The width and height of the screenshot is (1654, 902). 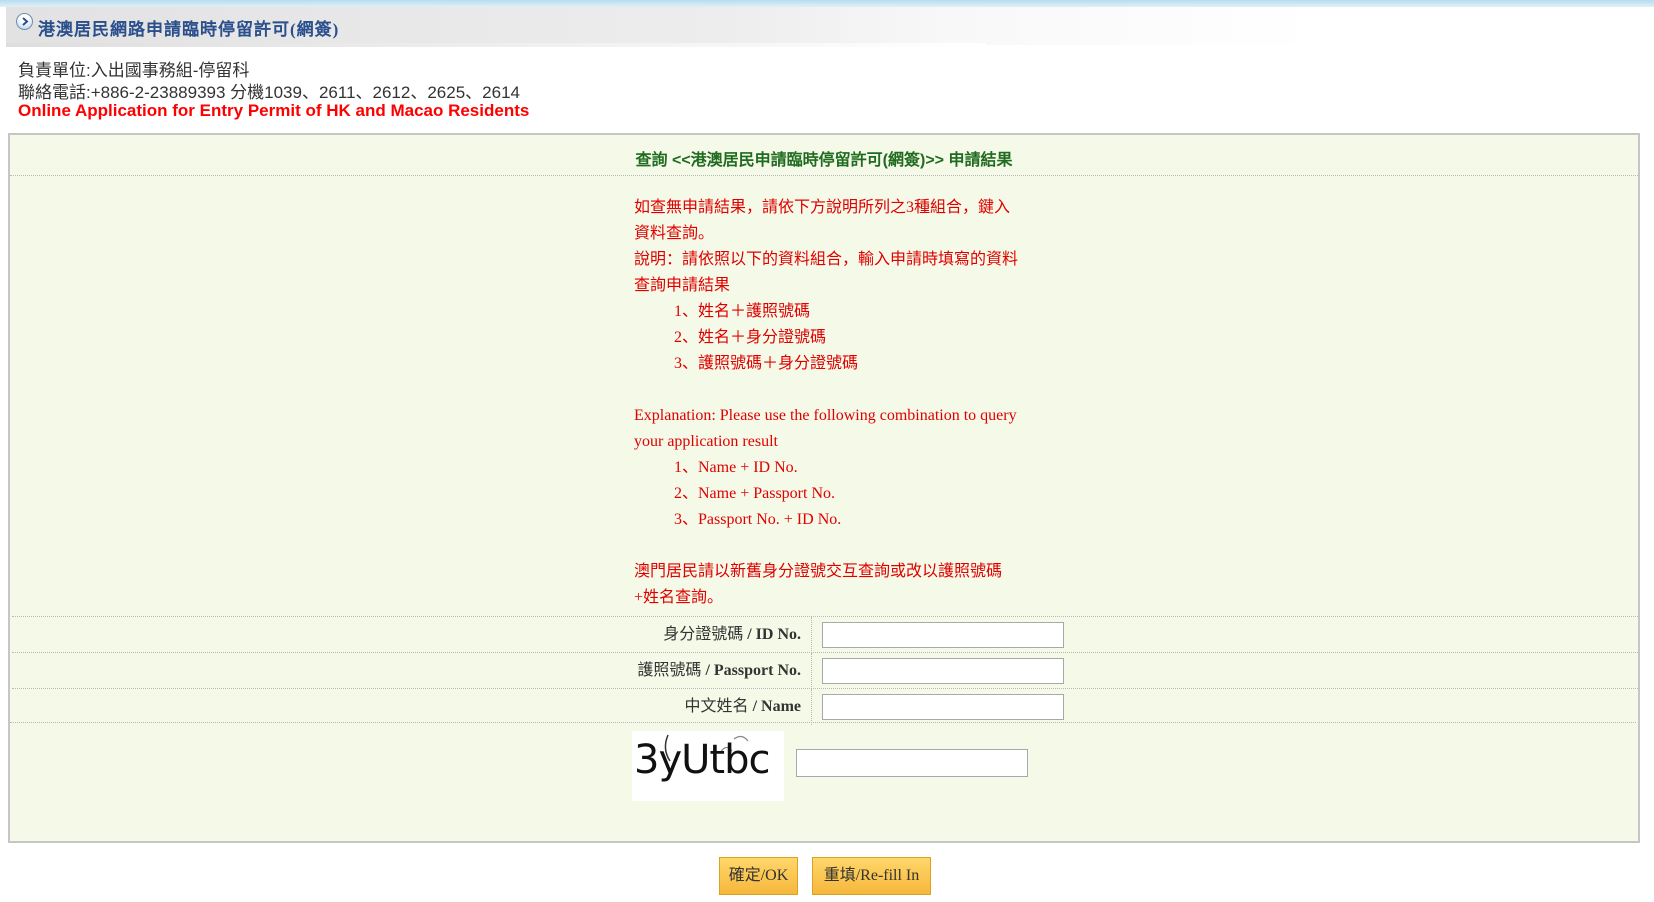 I want to click on id-row: 身分證號碼 / ID No., so click(x=825, y=634).